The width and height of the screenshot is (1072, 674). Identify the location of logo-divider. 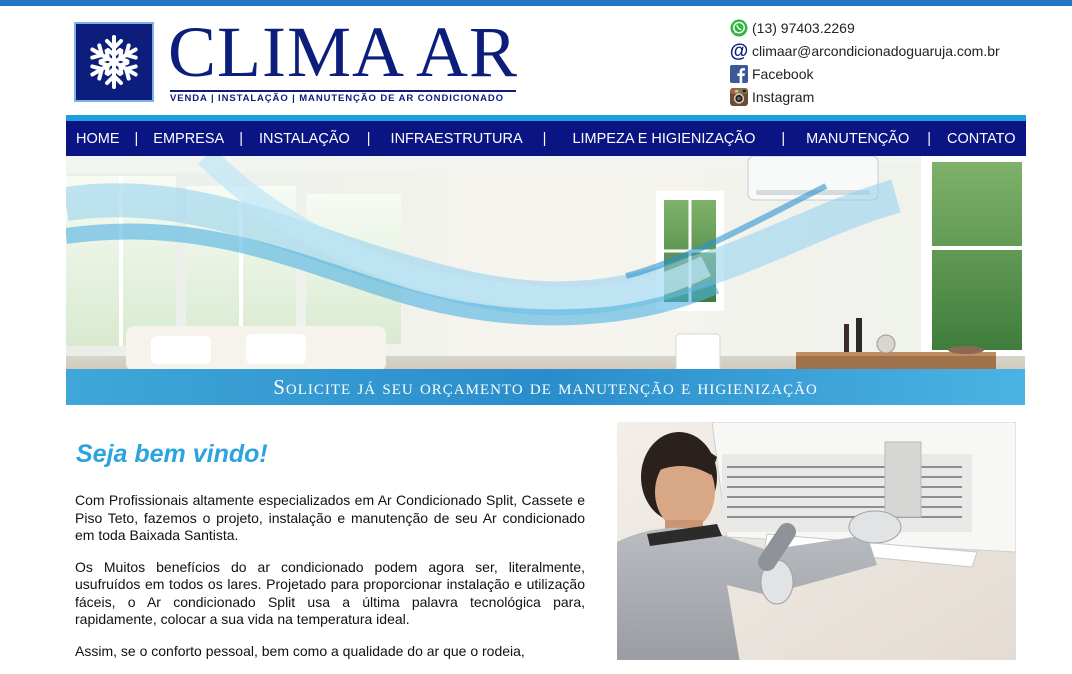
(343, 91).